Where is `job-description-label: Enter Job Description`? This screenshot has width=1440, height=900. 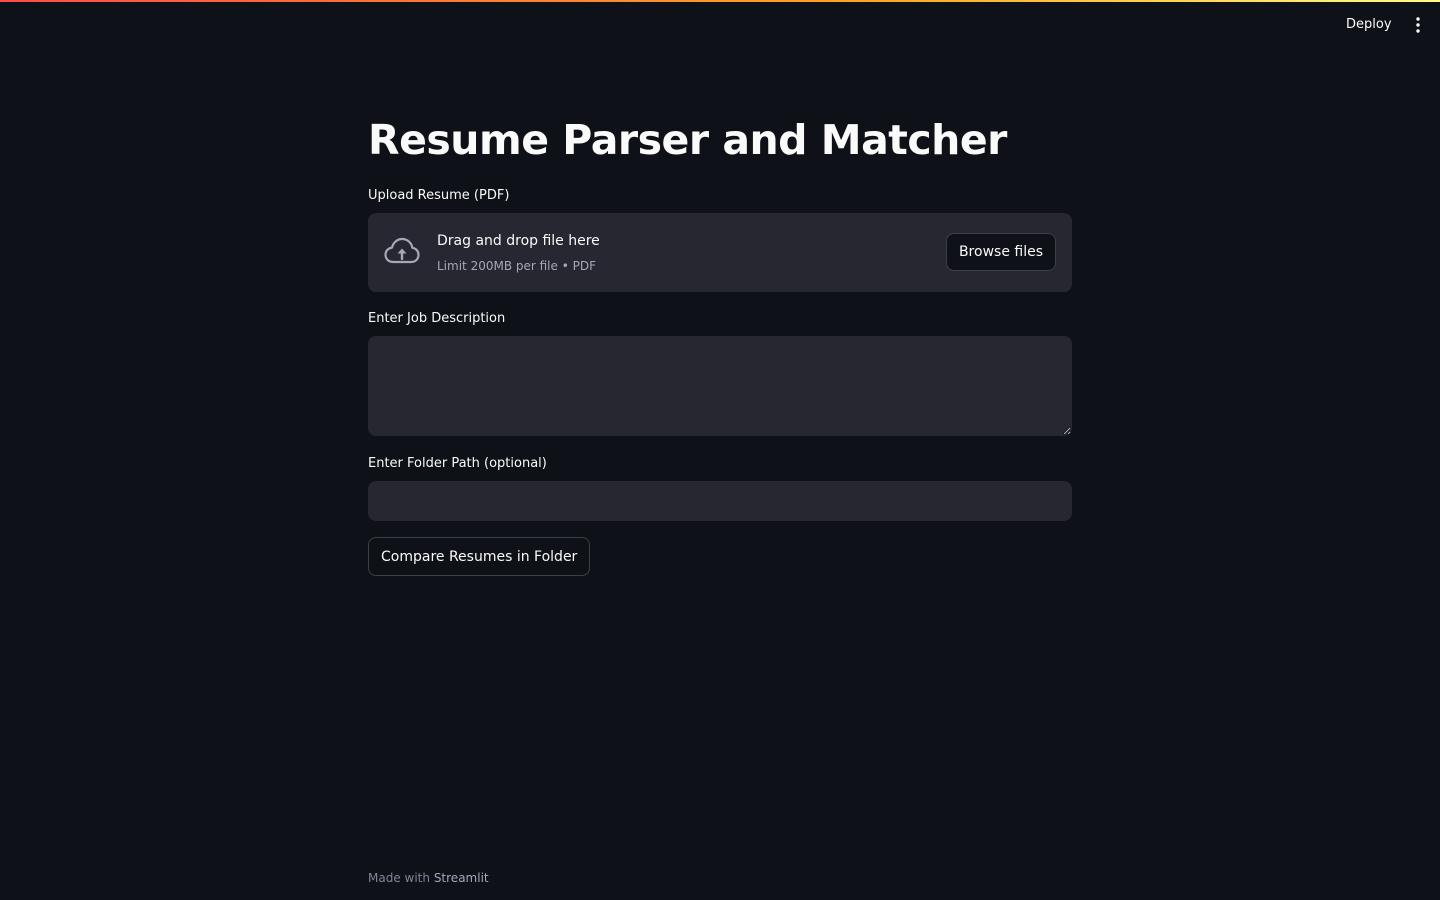 job-description-label: Enter Job Description is located at coordinates (437, 318).